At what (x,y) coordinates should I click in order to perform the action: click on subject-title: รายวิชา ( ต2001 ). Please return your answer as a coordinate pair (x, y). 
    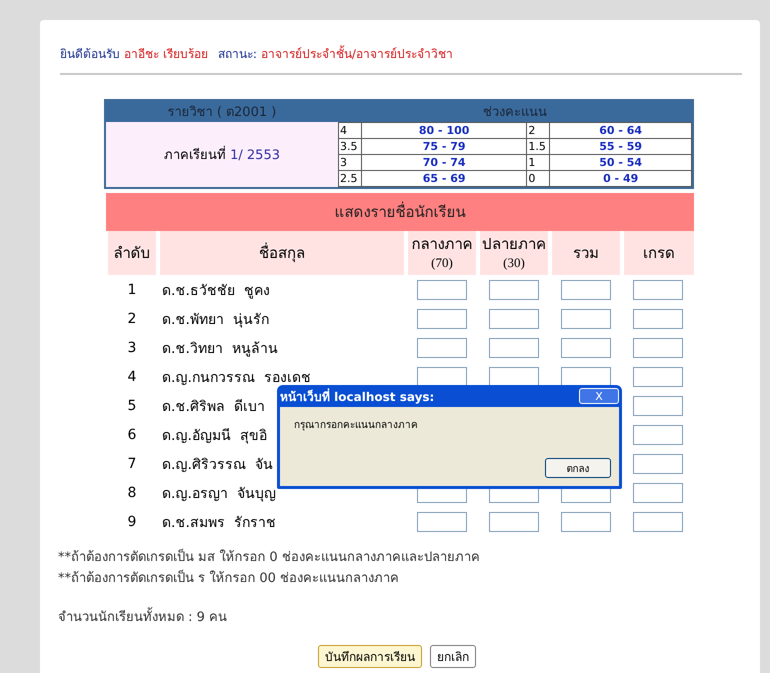
    Looking at the image, I should click on (221, 111).